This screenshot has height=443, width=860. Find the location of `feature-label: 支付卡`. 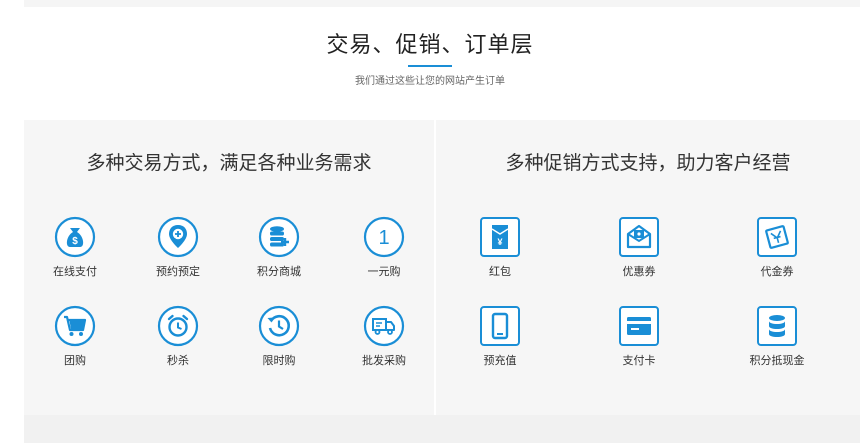

feature-label: 支付卡 is located at coordinates (639, 360).